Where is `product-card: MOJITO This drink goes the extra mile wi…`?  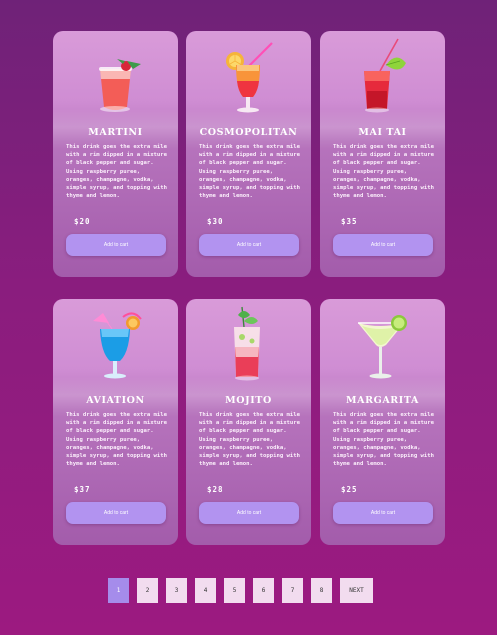 product-card: MOJITO This drink goes the extra mile wi… is located at coordinates (248, 422).